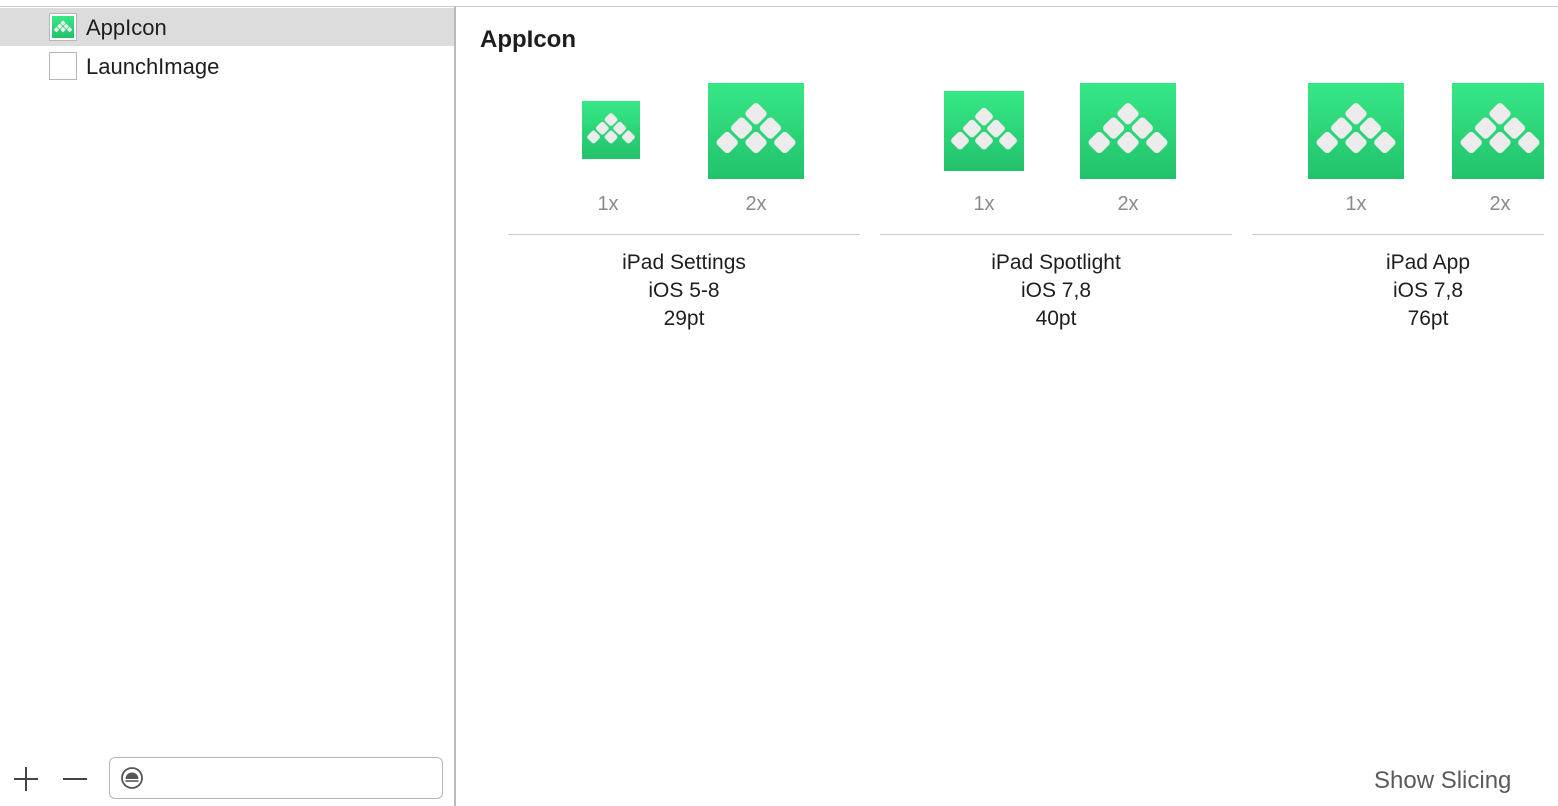 This screenshot has height=806, width=1558. What do you see at coordinates (1056, 262) in the screenshot?
I see `device-label: iPad Spotlight` at bounding box center [1056, 262].